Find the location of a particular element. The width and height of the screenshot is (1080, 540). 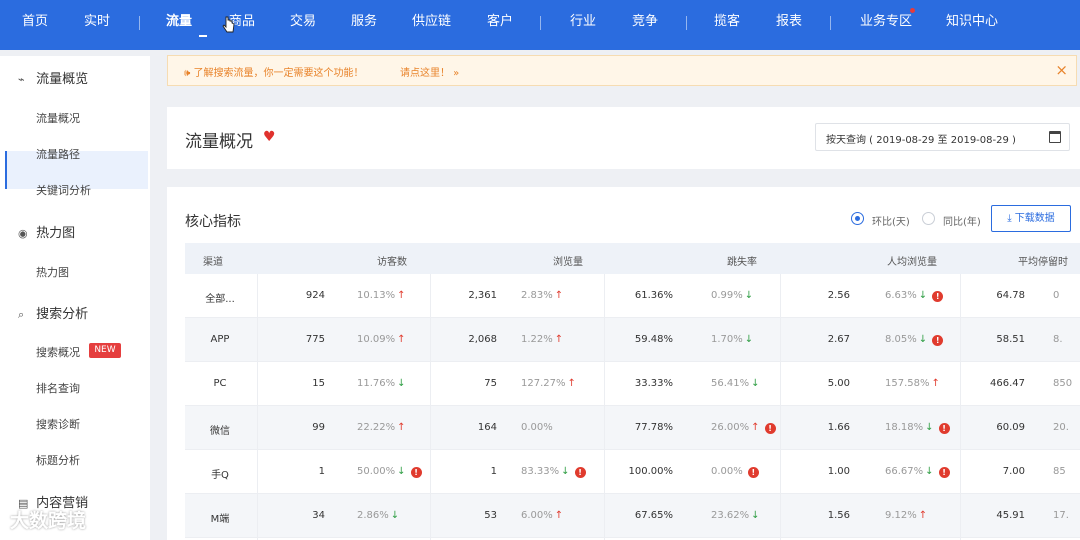

avg-pv-cell-text: 1.56 is located at coordinates (838, 515).